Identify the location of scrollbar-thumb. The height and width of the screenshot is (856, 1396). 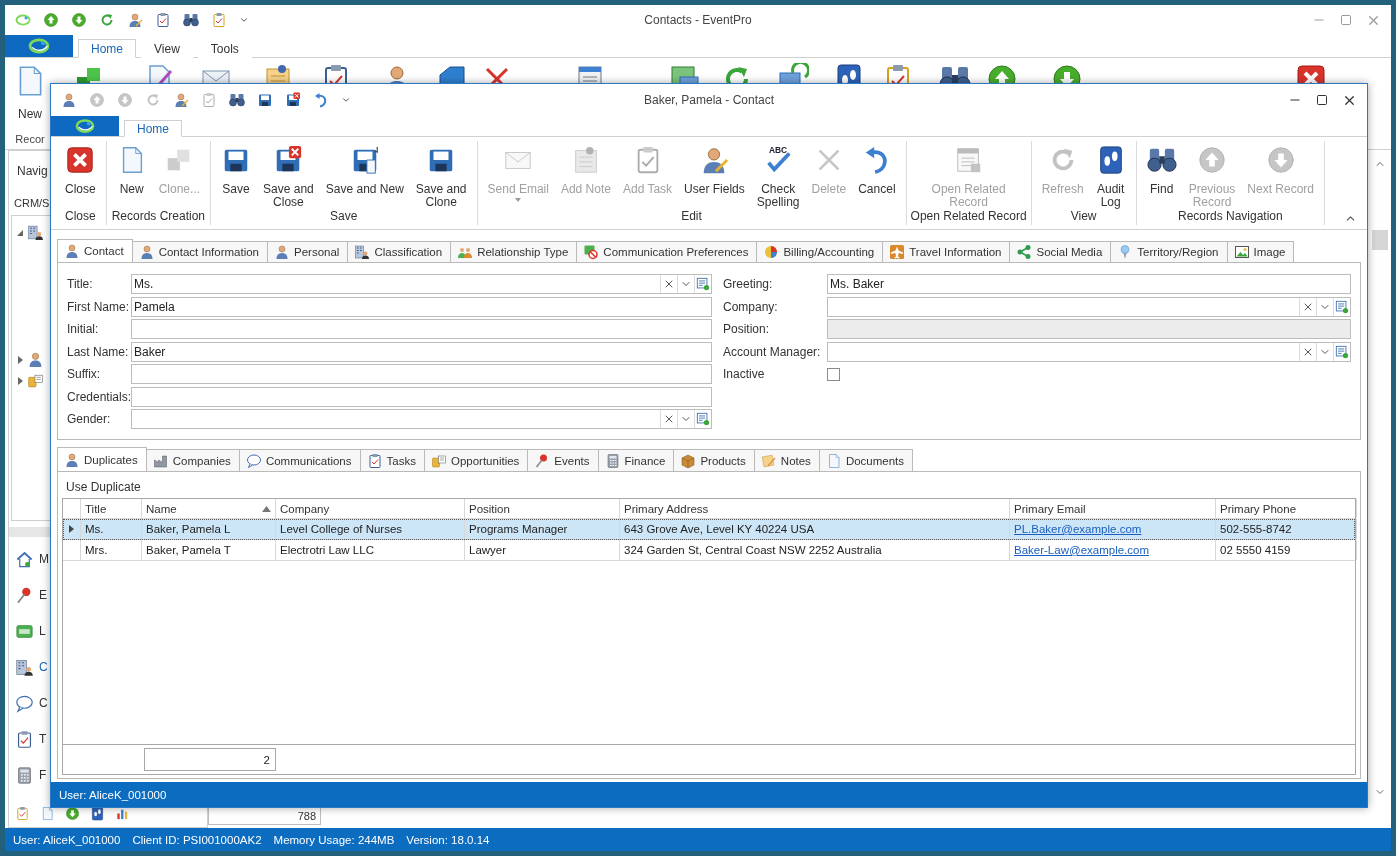
(1380, 240).